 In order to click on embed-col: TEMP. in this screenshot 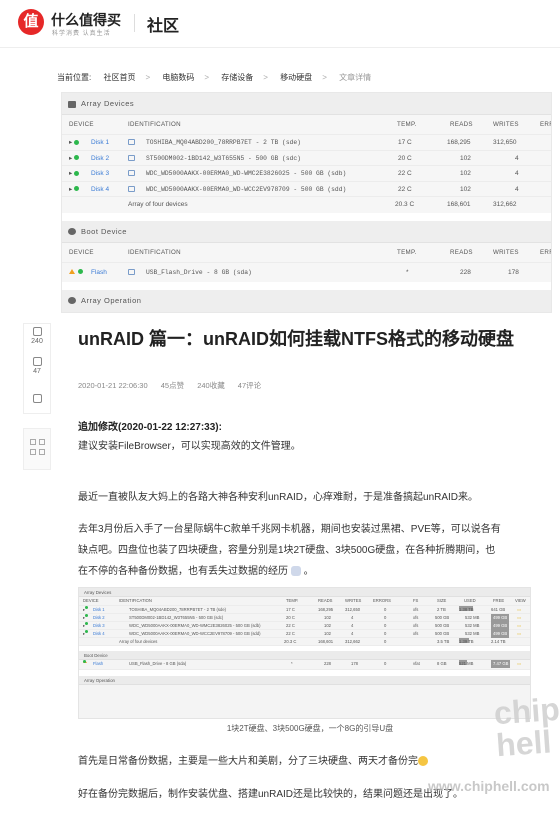, I will do `click(292, 600)`.